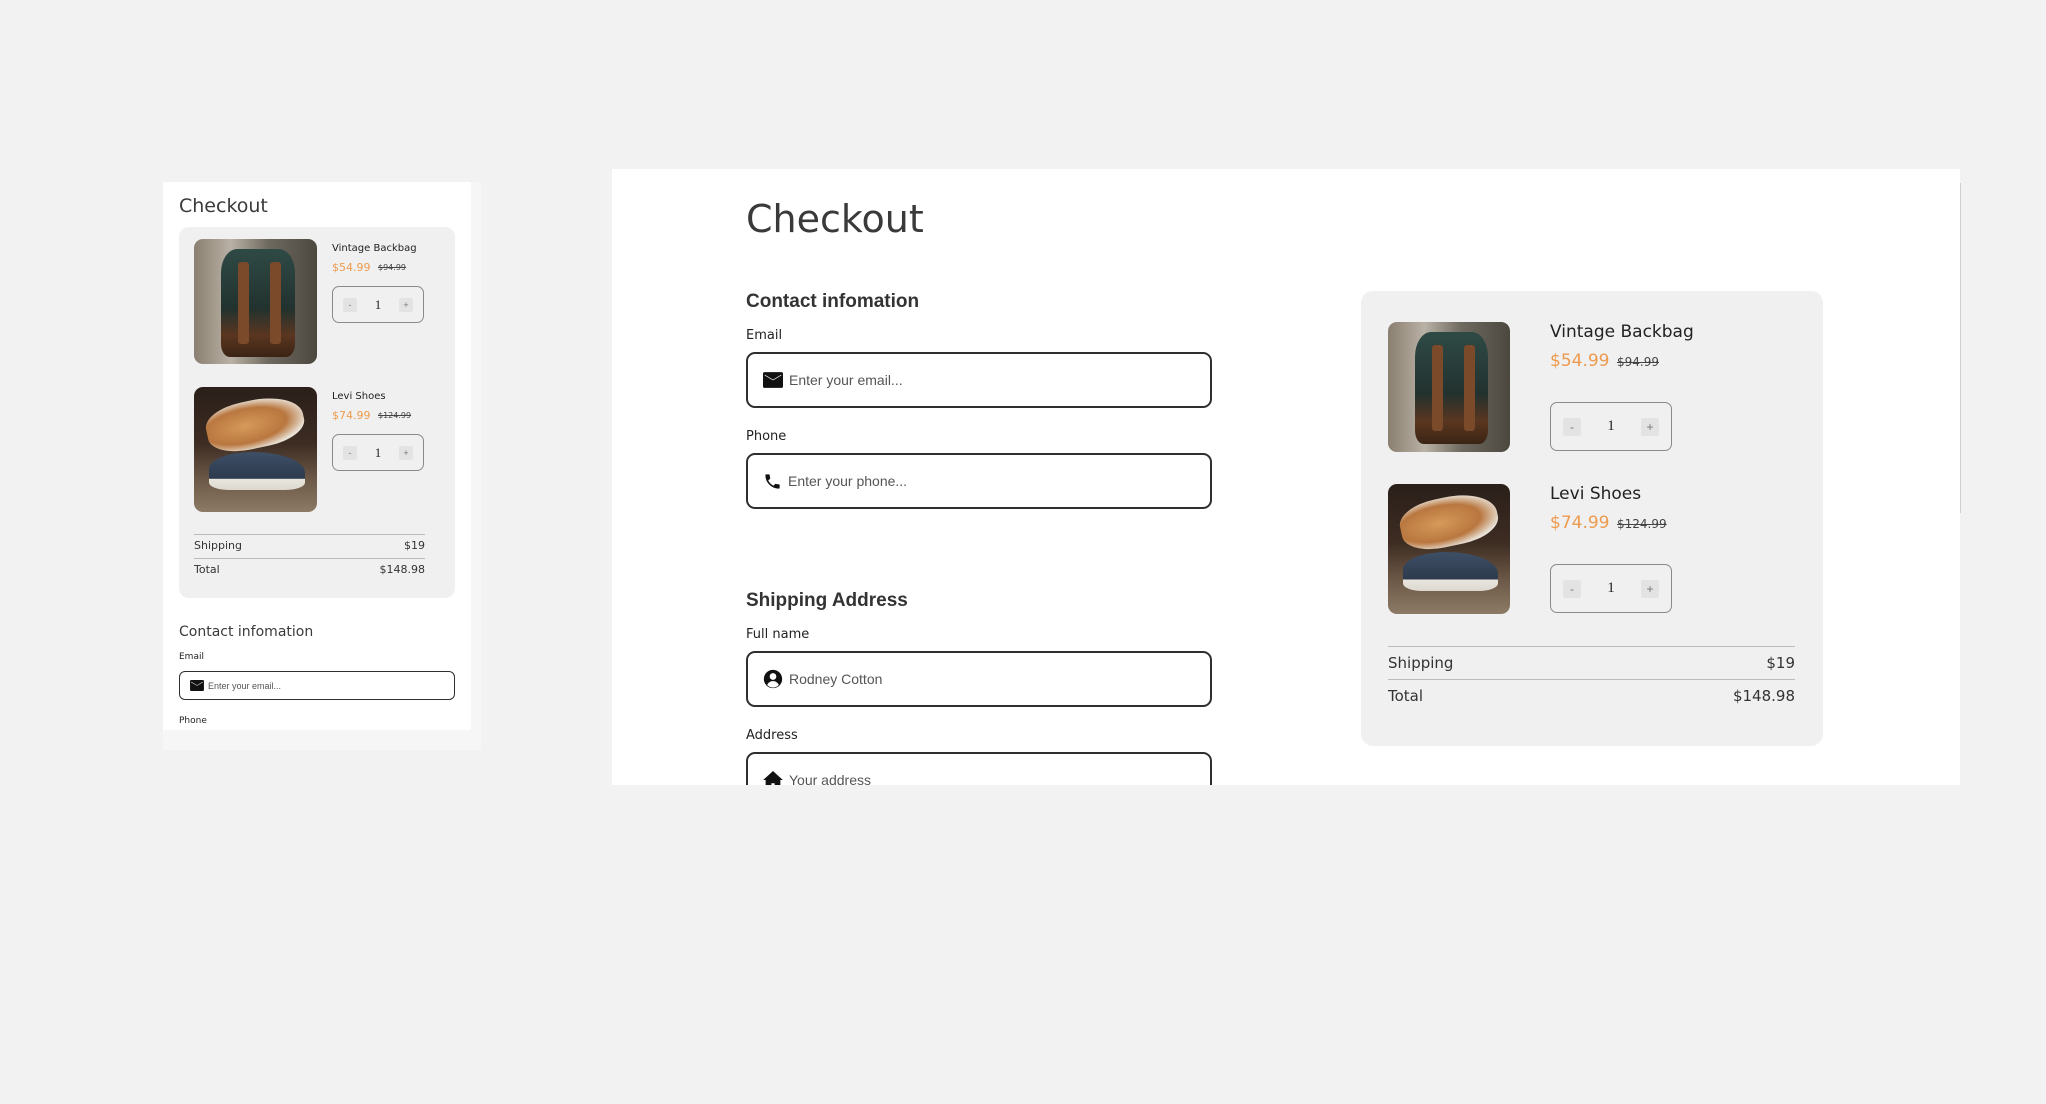 The image size is (2046, 1104). What do you see at coordinates (999, 679) in the screenshot?
I see `fullname-input` at bounding box center [999, 679].